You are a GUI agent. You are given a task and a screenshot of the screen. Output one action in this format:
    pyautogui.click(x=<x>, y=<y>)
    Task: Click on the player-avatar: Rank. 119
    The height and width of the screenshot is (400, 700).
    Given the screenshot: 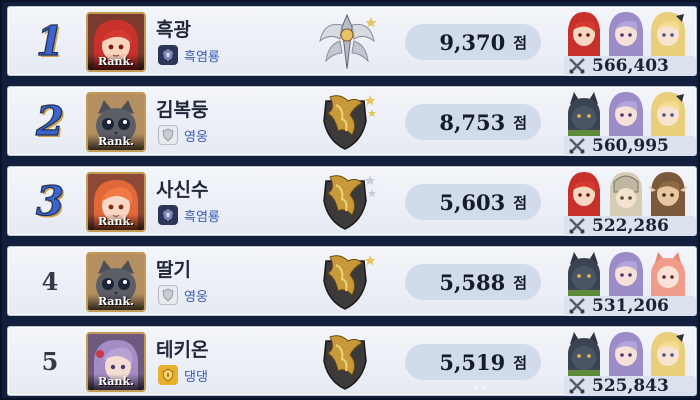 What is the action you would take?
    pyautogui.click(x=116, y=122)
    